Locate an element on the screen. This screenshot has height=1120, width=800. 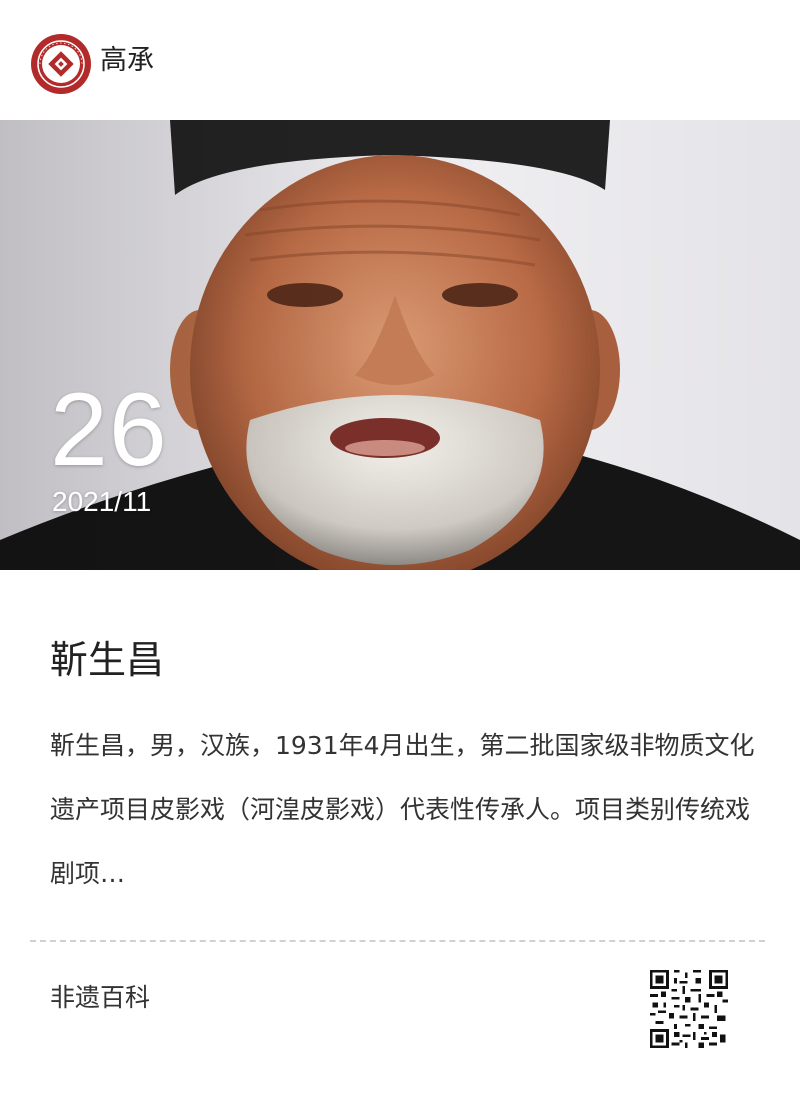
dashed-divider is located at coordinates (397, 941).